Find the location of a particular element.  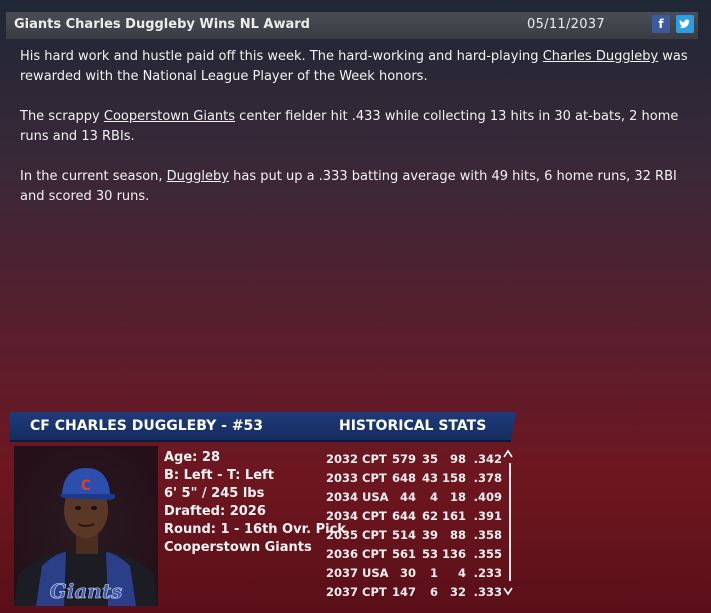

table-row: 2037 USA 30 1 4 .233 is located at coordinates (414, 572).